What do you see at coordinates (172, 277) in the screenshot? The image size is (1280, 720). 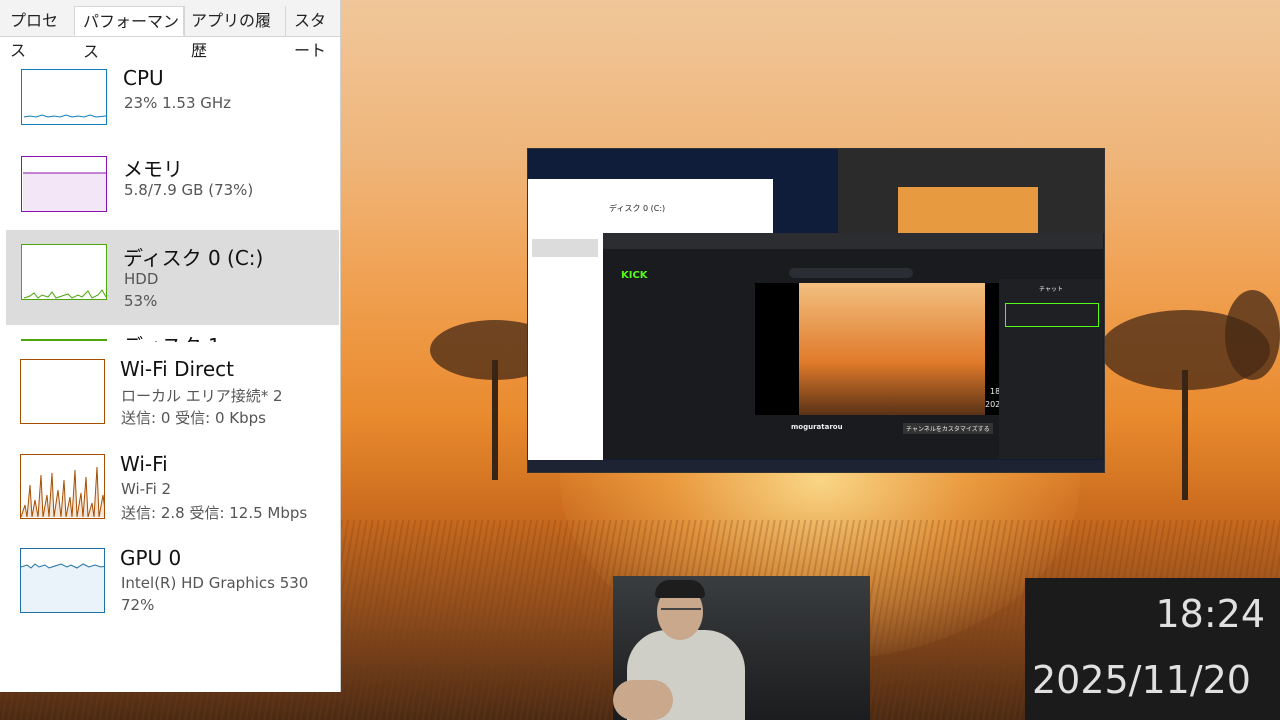 I see `perf-item-disk-0: ディスク 0 (C:) HDD 53%` at bounding box center [172, 277].